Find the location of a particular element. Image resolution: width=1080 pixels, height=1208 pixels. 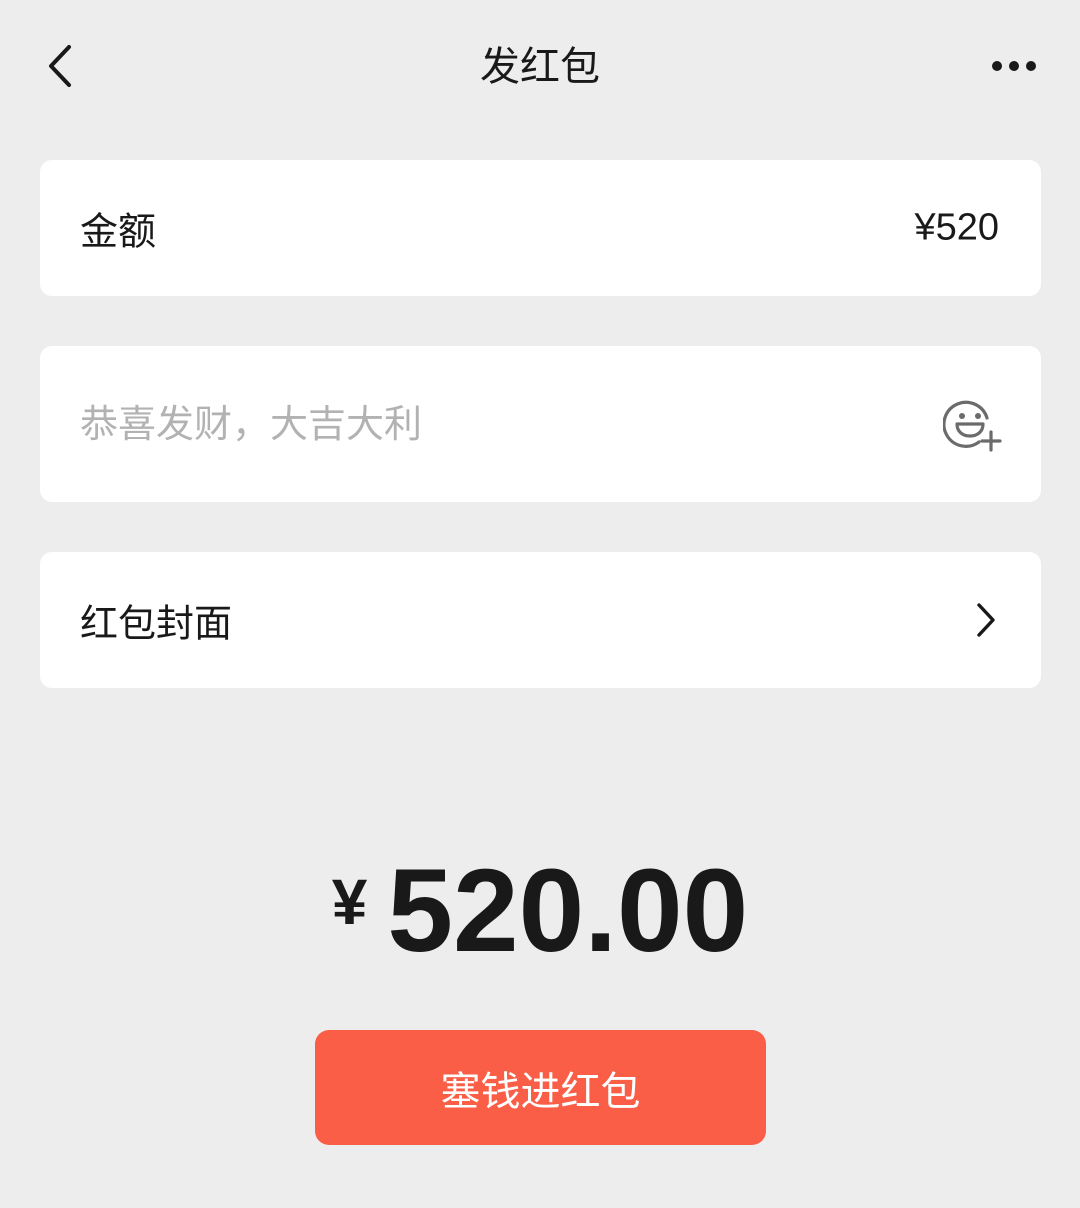

cover-row: 红包封面 is located at coordinates (540, 620).